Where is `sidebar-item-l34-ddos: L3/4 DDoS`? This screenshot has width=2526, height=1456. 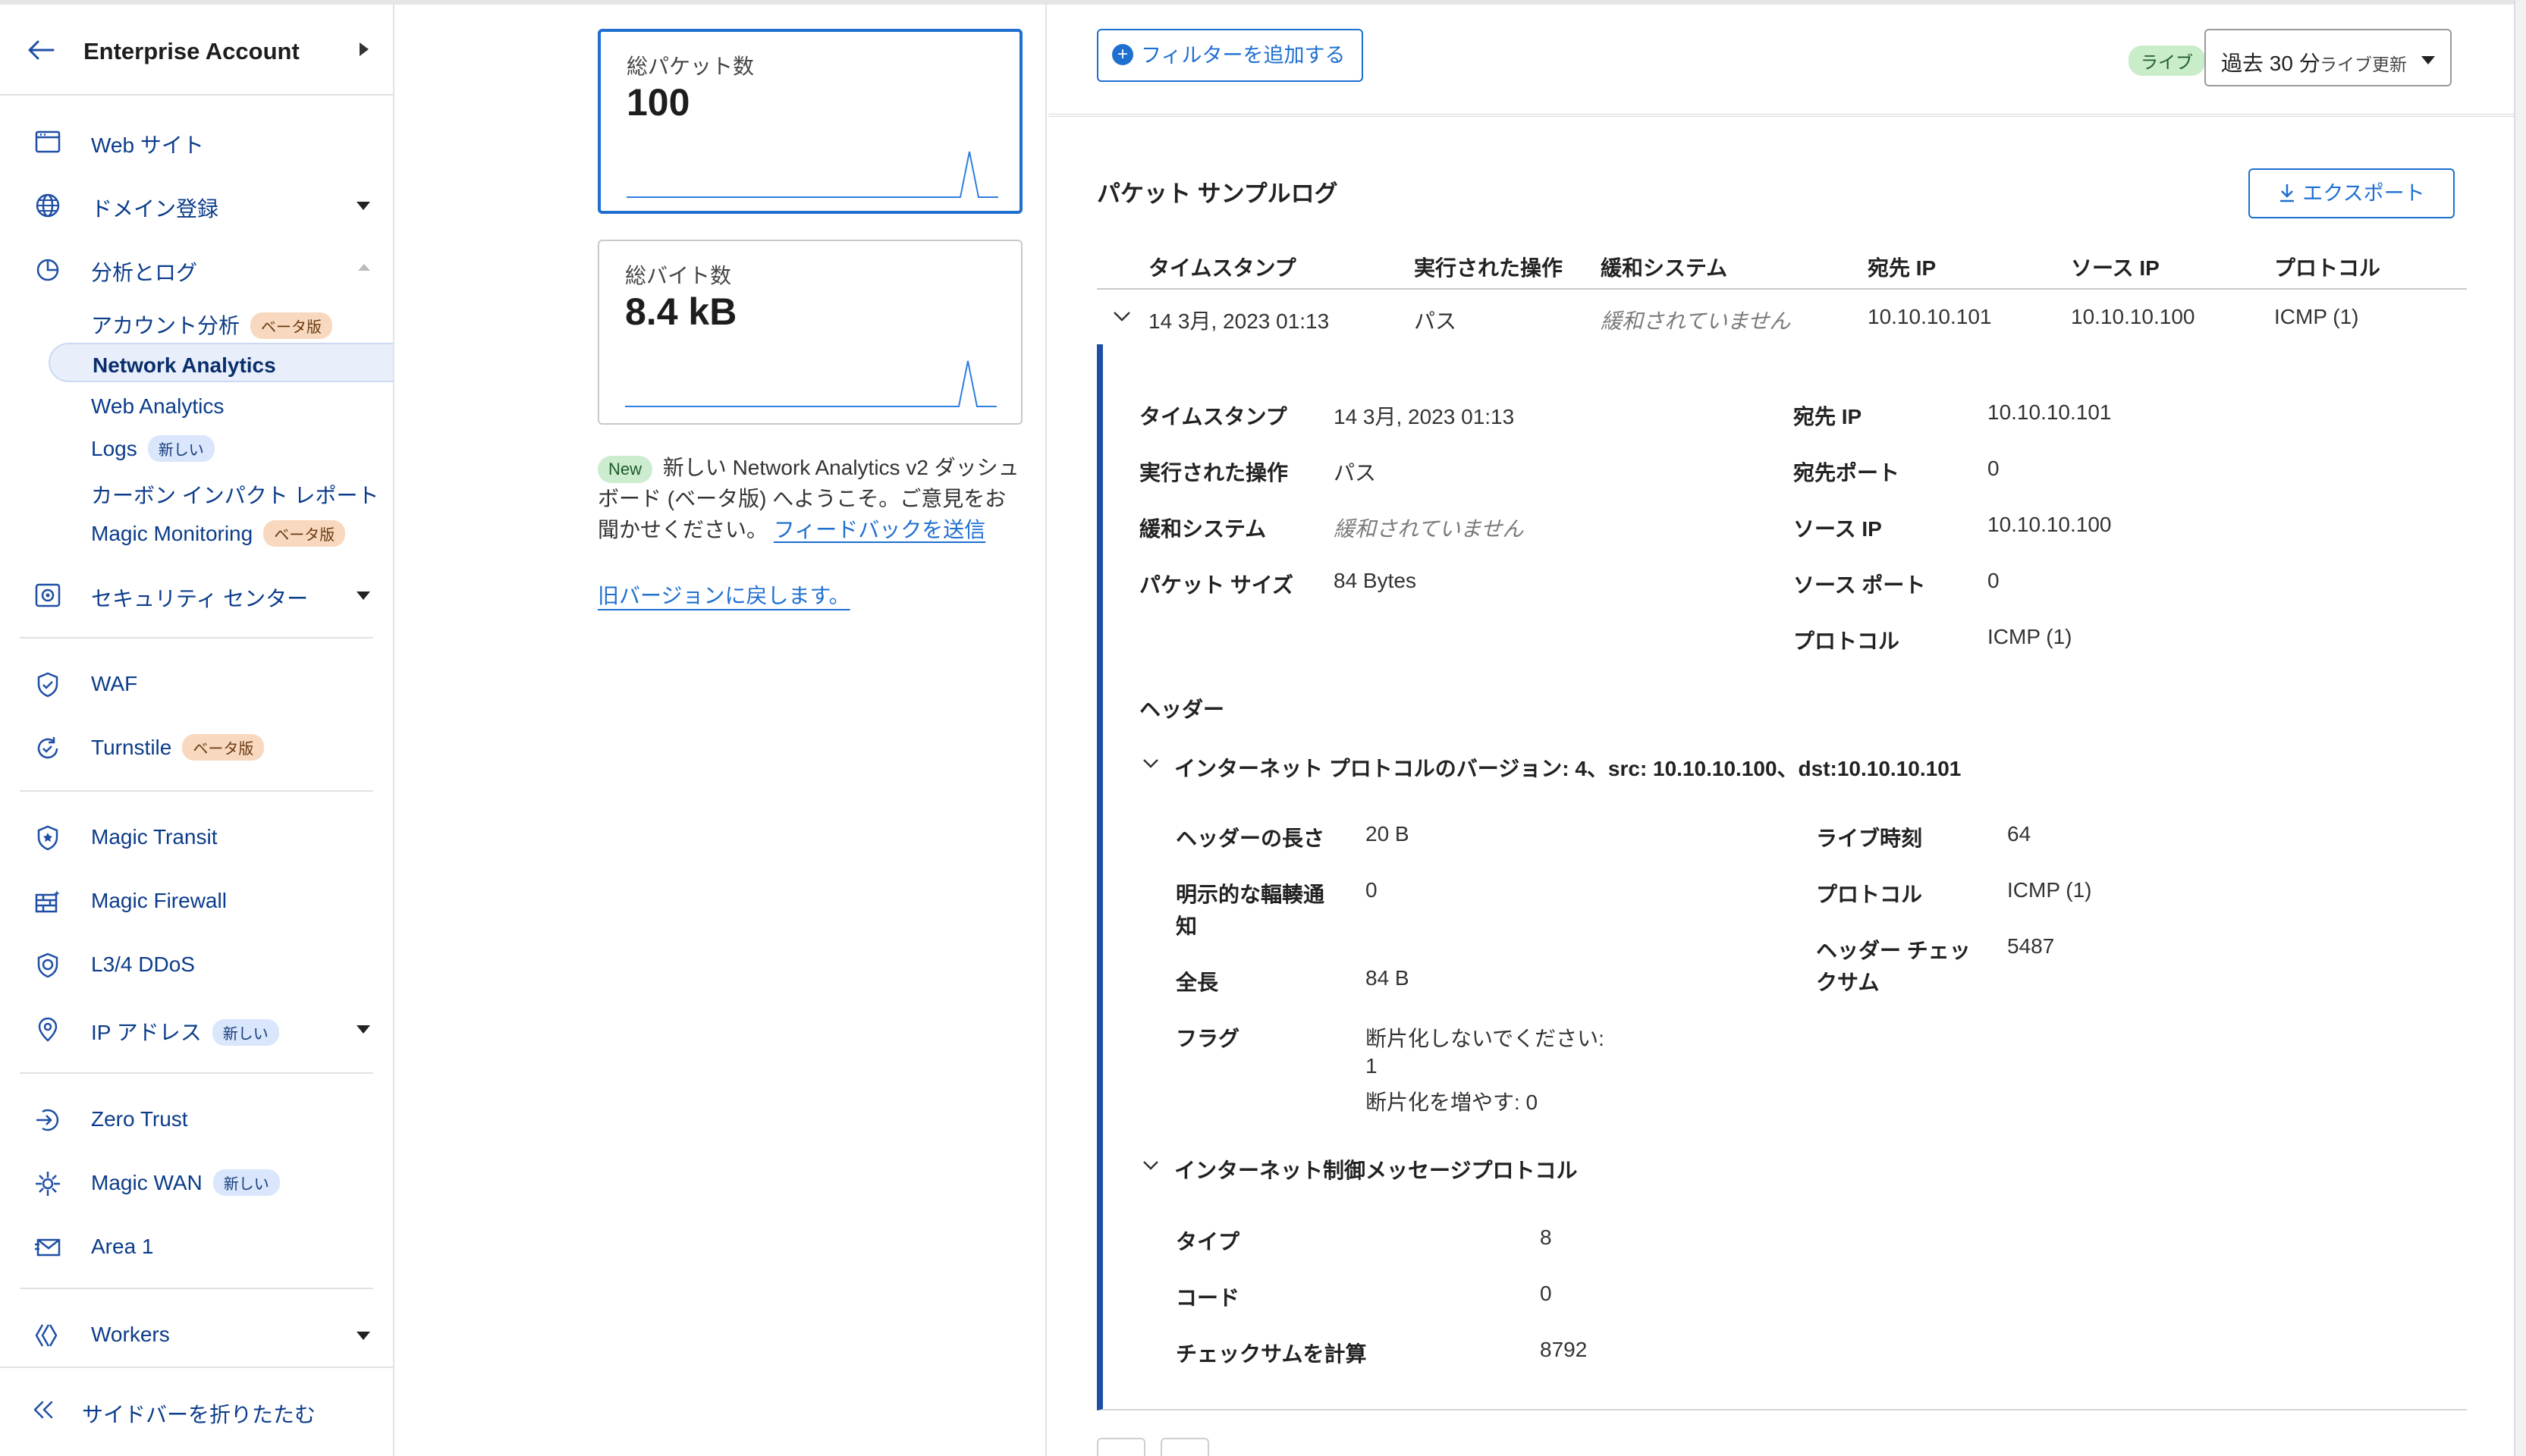
sidebar-item-l34-ddos: L3/4 DDoS is located at coordinates (197, 964).